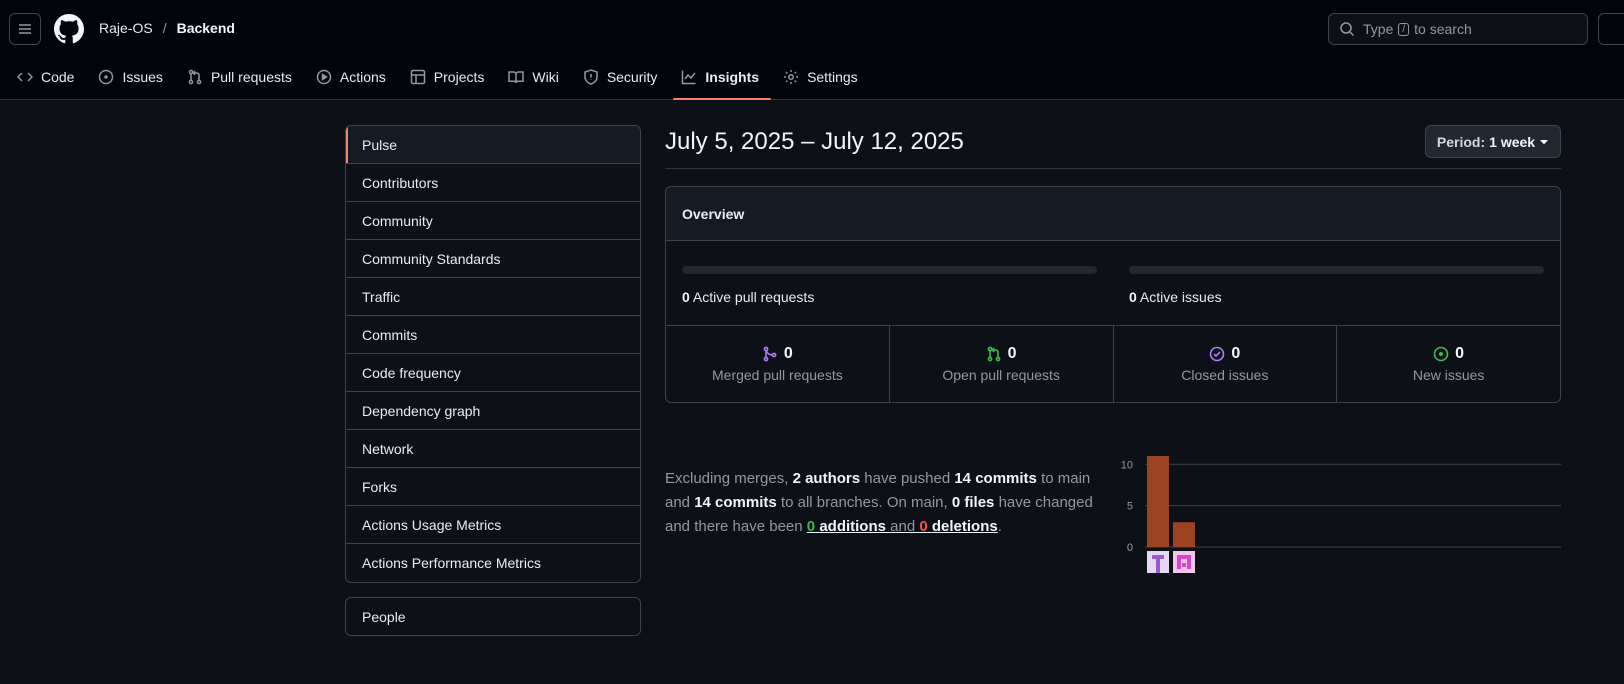 The image size is (1624, 684). I want to click on tab-actions: Actions, so click(357, 77).